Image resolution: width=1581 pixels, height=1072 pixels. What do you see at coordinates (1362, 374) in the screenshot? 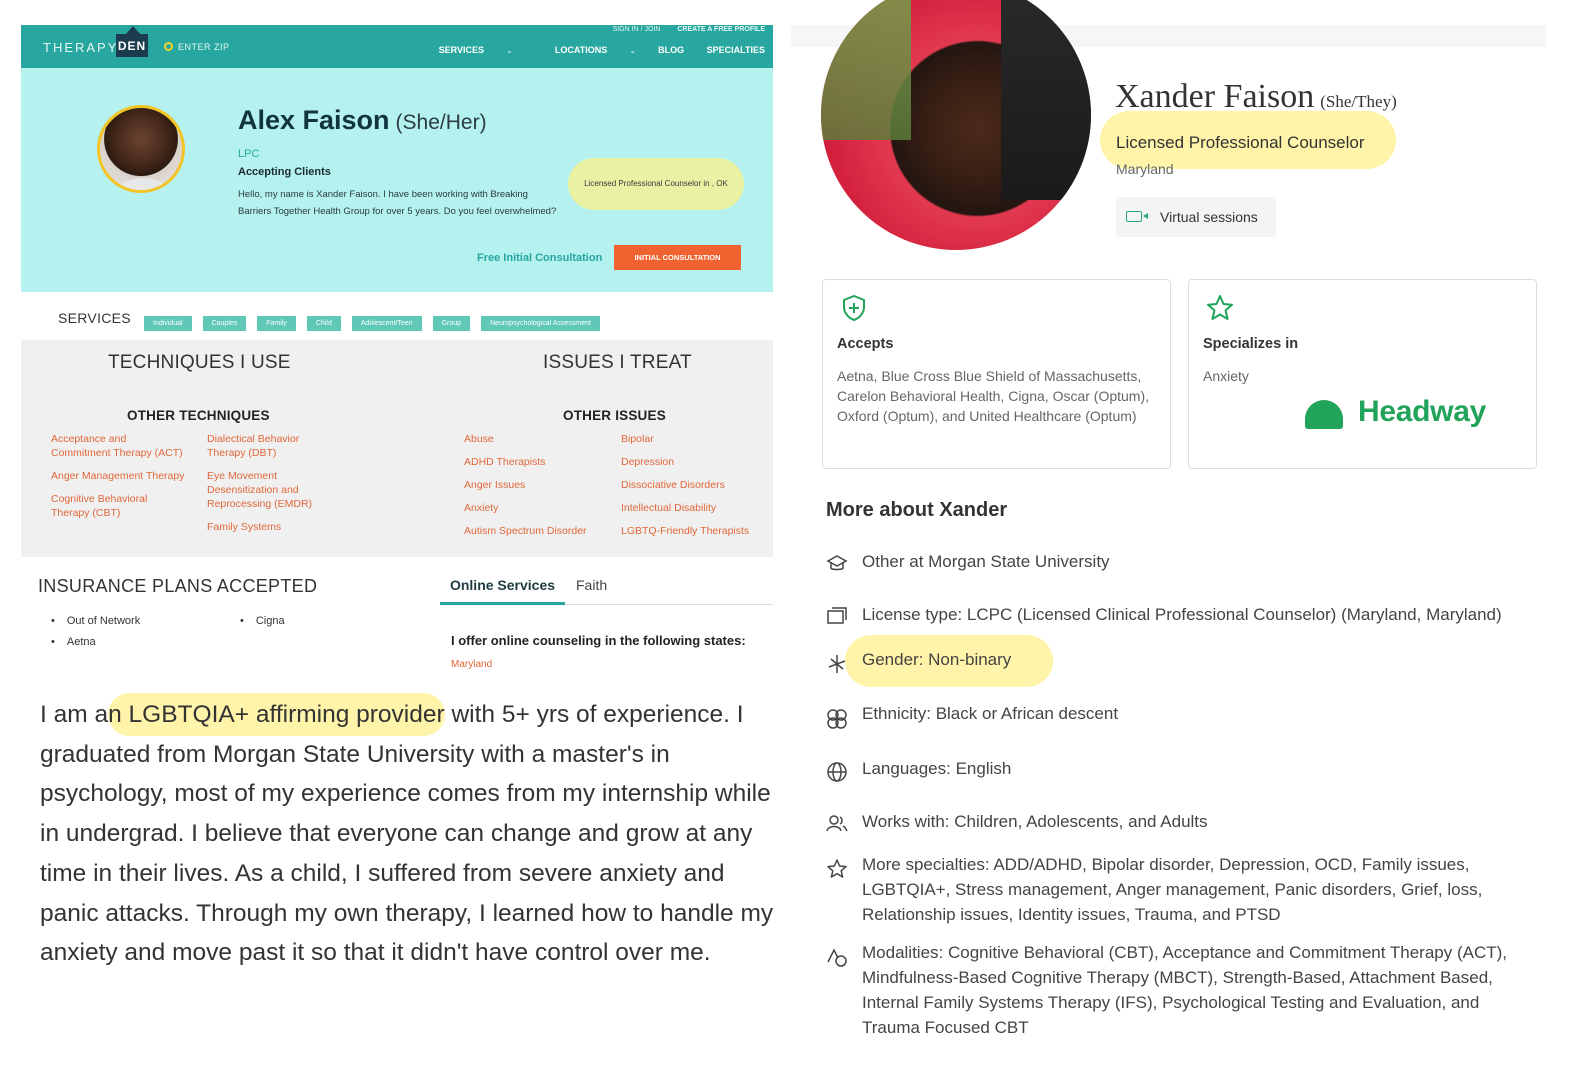
I see `specializes-card: Specializes in Anxiety Headway` at bounding box center [1362, 374].